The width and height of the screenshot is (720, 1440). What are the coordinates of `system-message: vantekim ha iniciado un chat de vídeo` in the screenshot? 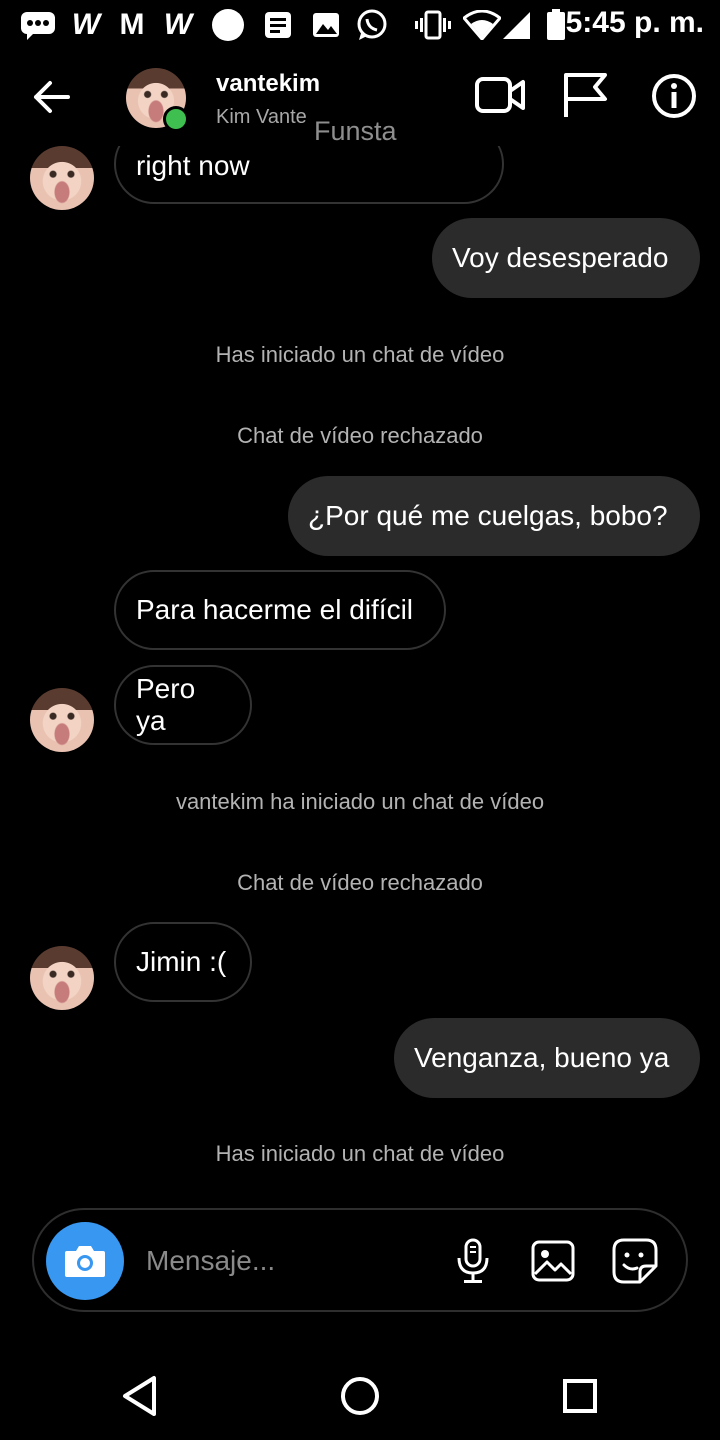 It's located at (360, 801).